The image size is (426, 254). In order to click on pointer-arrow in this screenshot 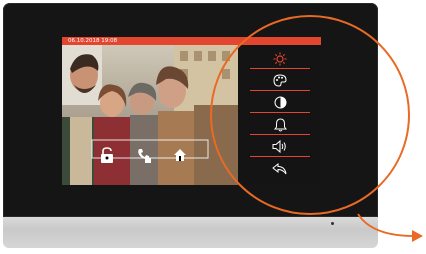, I will do `click(390, 227)`.